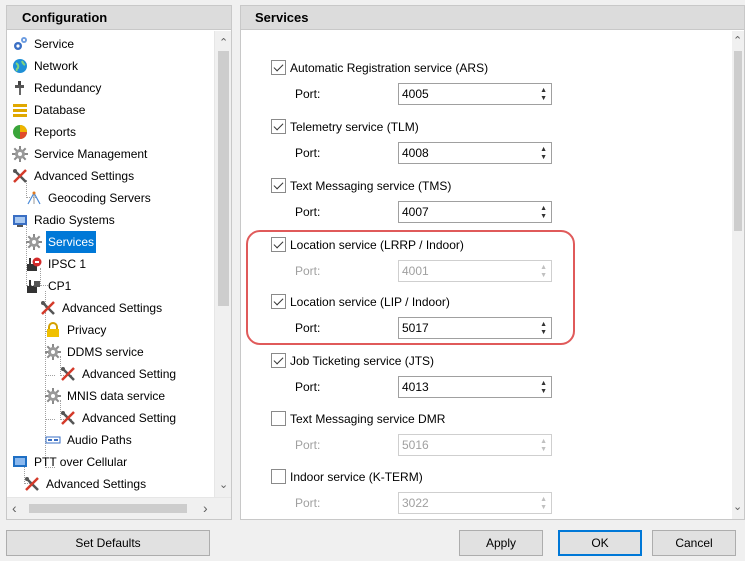  Describe the element at coordinates (20, 110) in the screenshot. I see `database-icon` at that location.